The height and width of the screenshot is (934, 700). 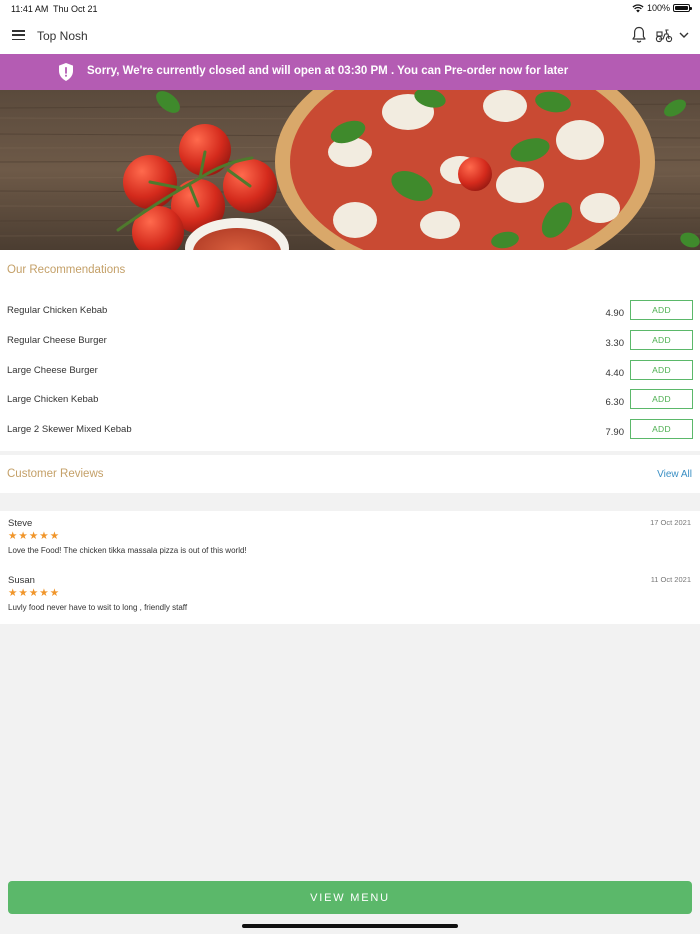 I want to click on view-all-link: View All, so click(x=674, y=474).